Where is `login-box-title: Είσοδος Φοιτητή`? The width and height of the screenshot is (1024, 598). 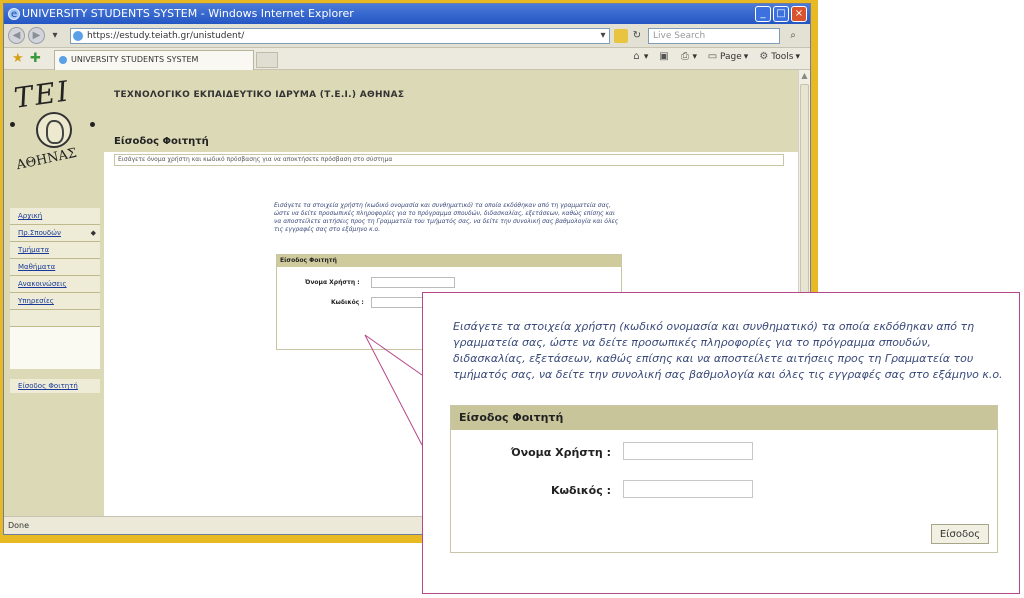
login-box-title: Είσοδος Φοιτητή is located at coordinates (724, 418).